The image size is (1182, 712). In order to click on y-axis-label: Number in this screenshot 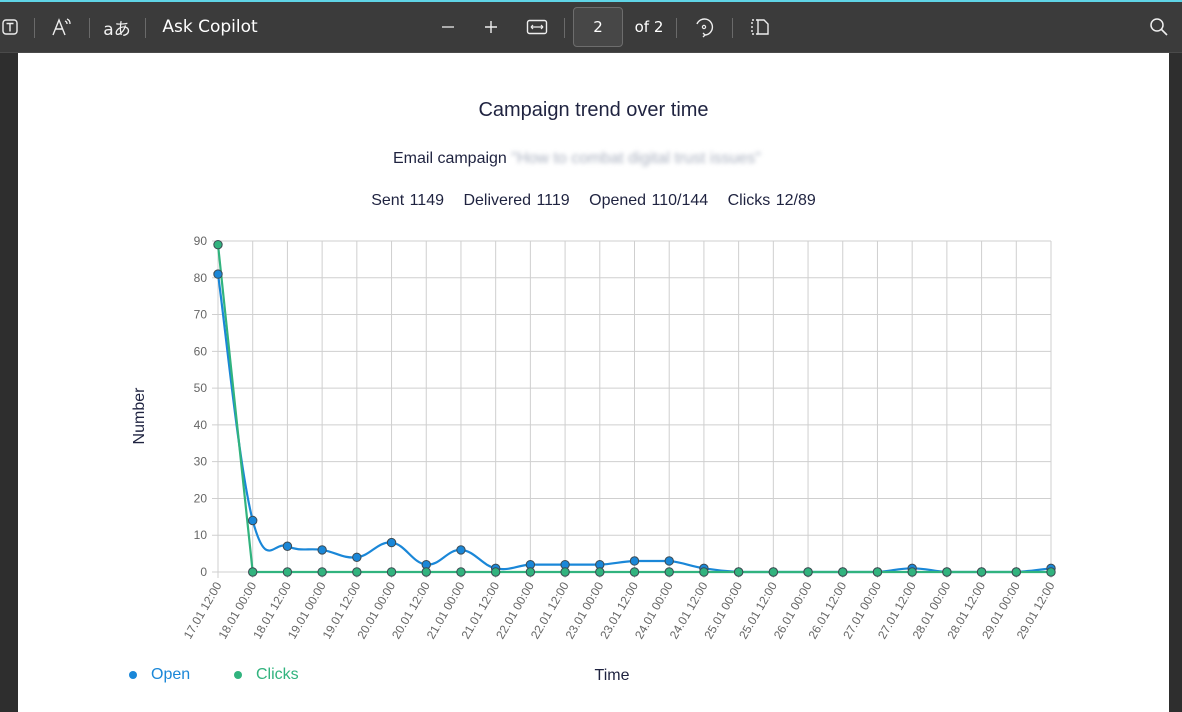, I will do `click(139, 416)`.